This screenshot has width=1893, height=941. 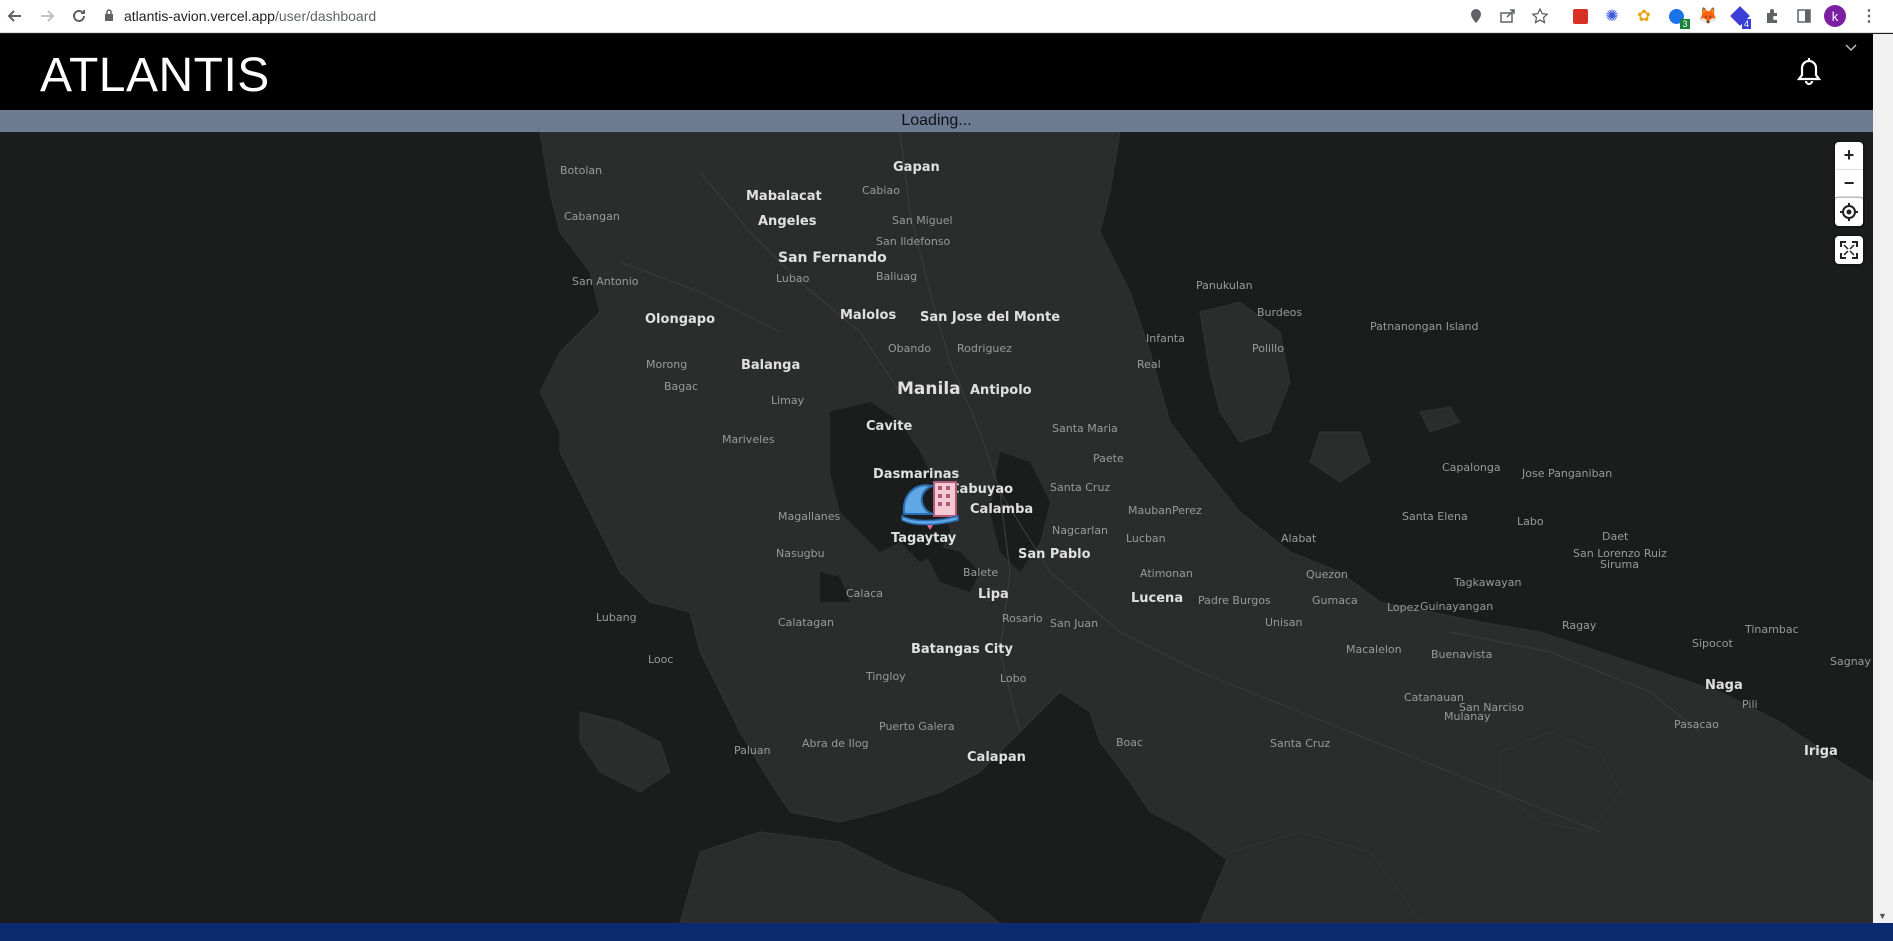 I want to click on map-label: Morong, so click(x=667, y=364).